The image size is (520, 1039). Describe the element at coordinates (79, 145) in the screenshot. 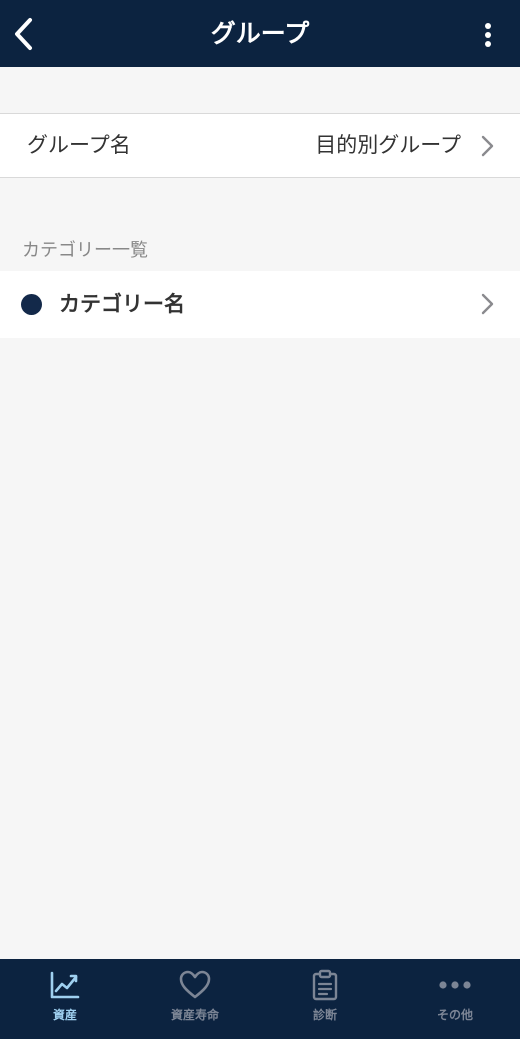

I see `group-name-label: グループ名` at that location.